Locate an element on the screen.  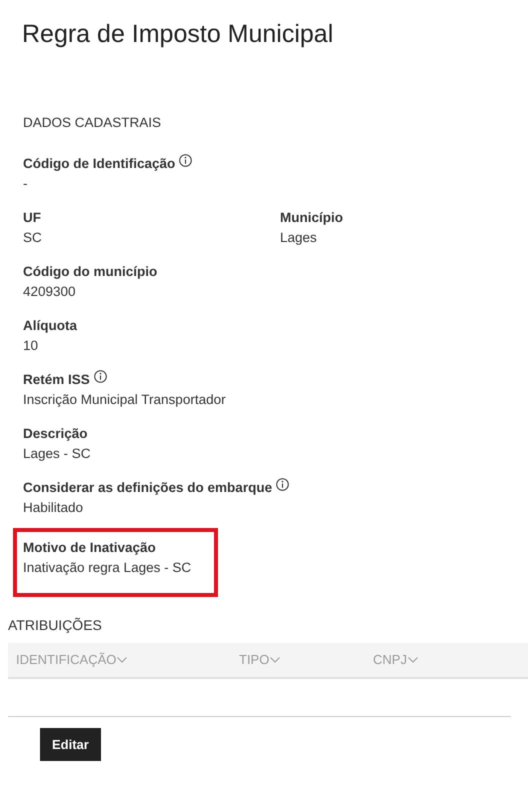
field-value: 4209300 is located at coordinates (50, 291).